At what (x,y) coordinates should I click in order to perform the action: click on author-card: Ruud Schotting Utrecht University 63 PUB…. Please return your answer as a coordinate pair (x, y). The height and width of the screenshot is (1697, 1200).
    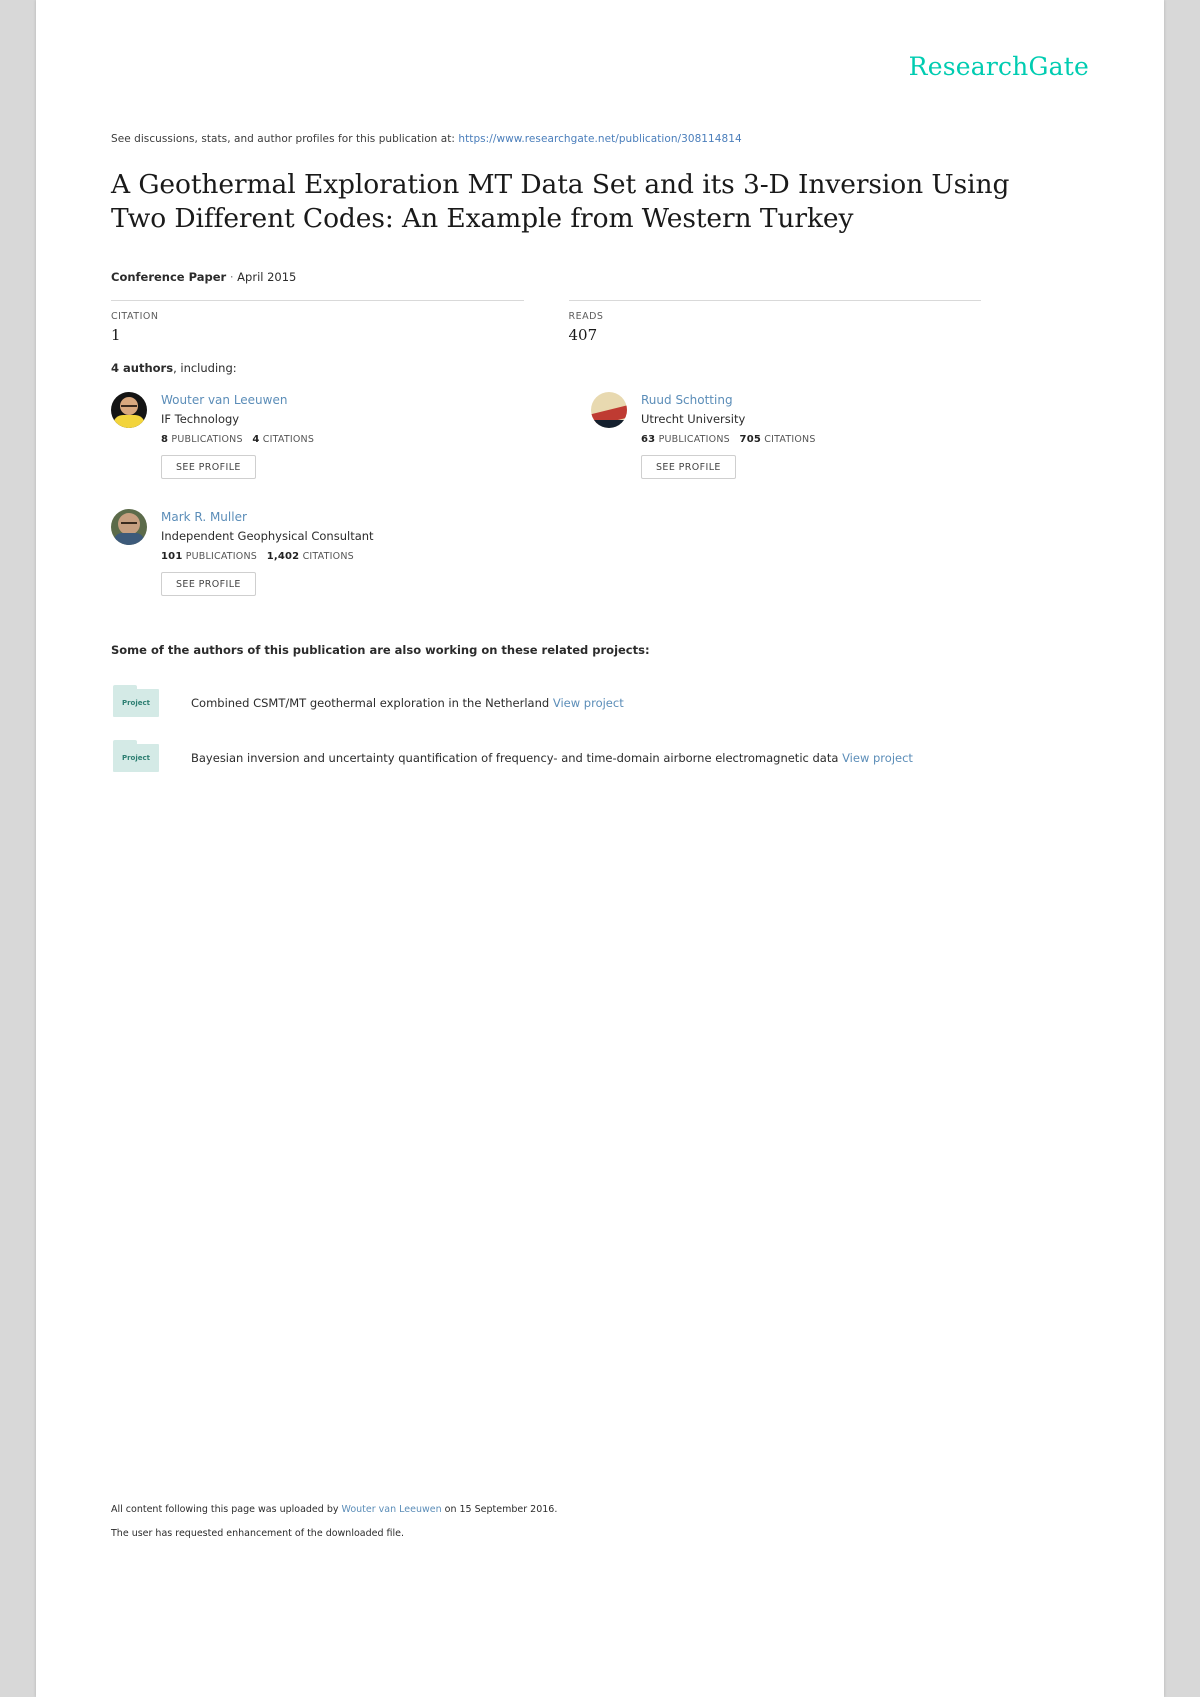
    Looking at the image, I should click on (811, 435).